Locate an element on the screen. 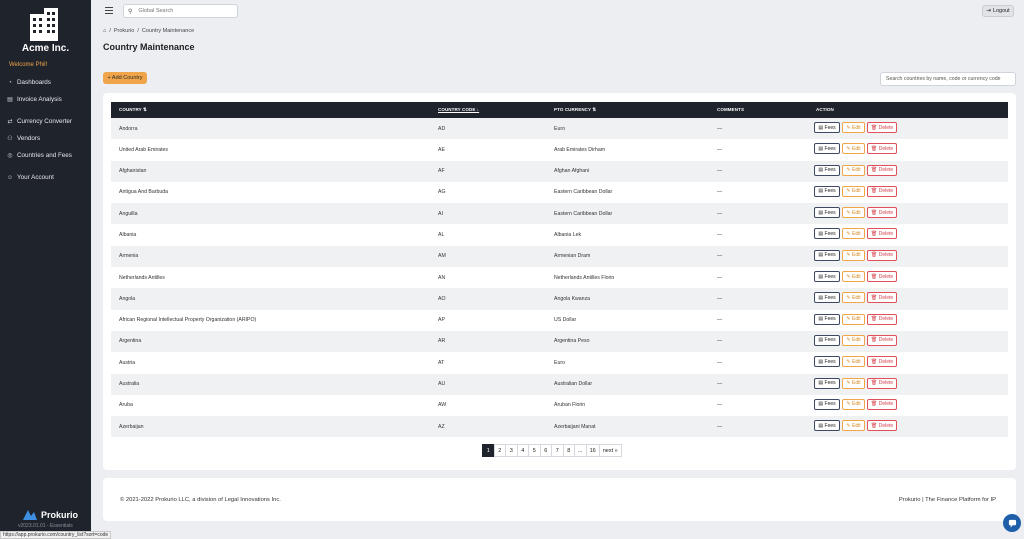 The height and width of the screenshot is (539, 1024). breadcrumb-current: Country Maintenance is located at coordinates (168, 31).